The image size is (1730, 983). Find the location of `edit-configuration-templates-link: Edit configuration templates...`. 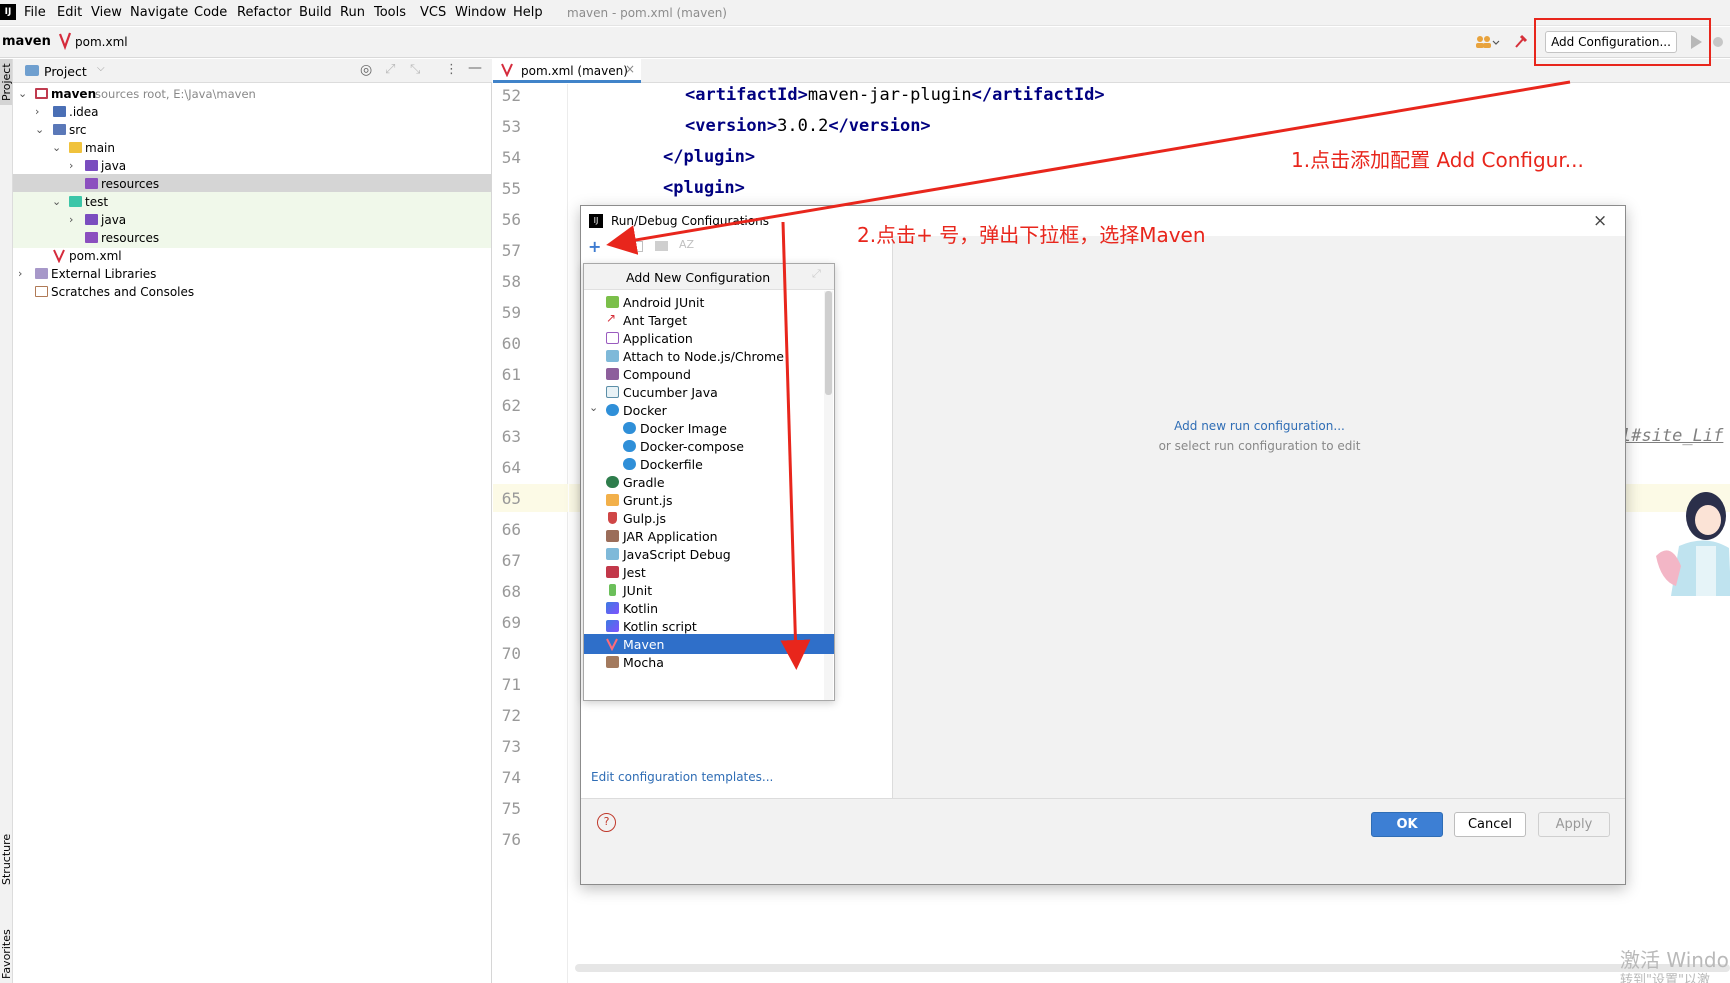

edit-configuration-templates-link: Edit configuration templates... is located at coordinates (682, 777).